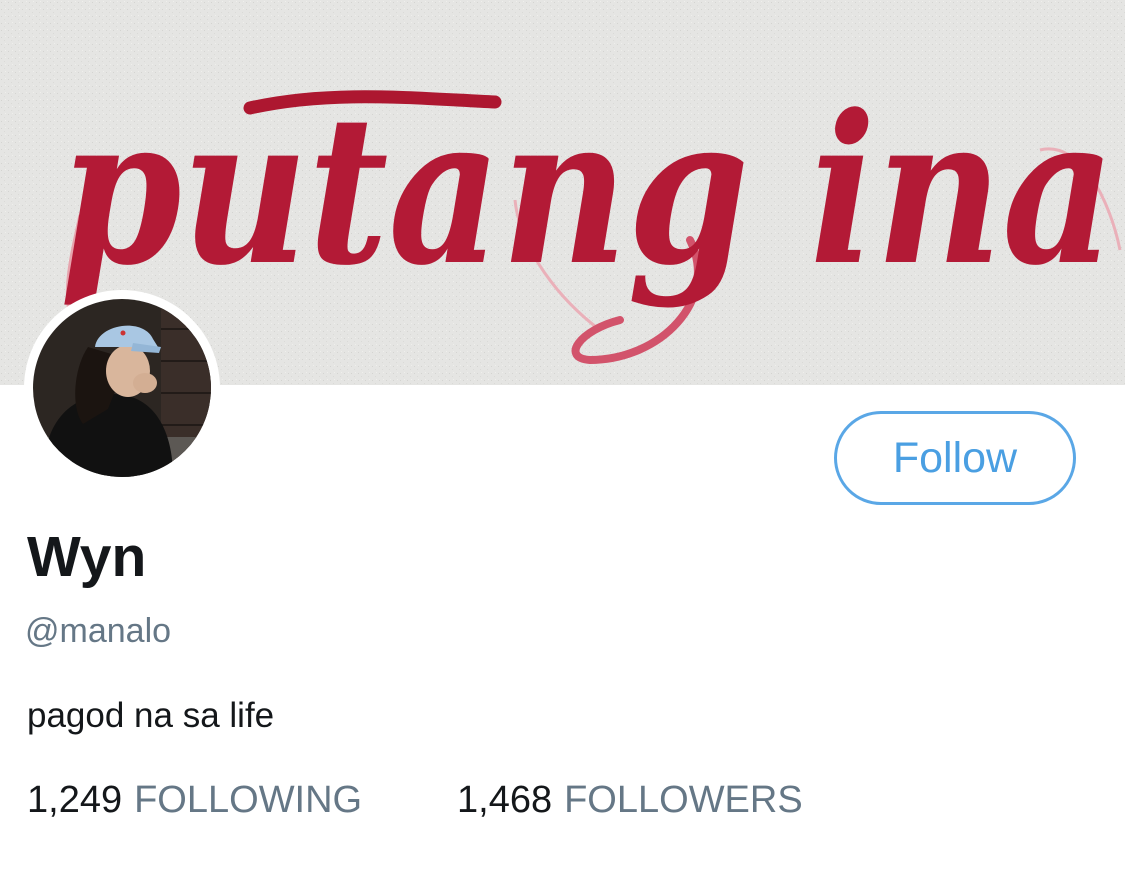  What do you see at coordinates (98, 631) in the screenshot?
I see `profile-handle: @manalo` at bounding box center [98, 631].